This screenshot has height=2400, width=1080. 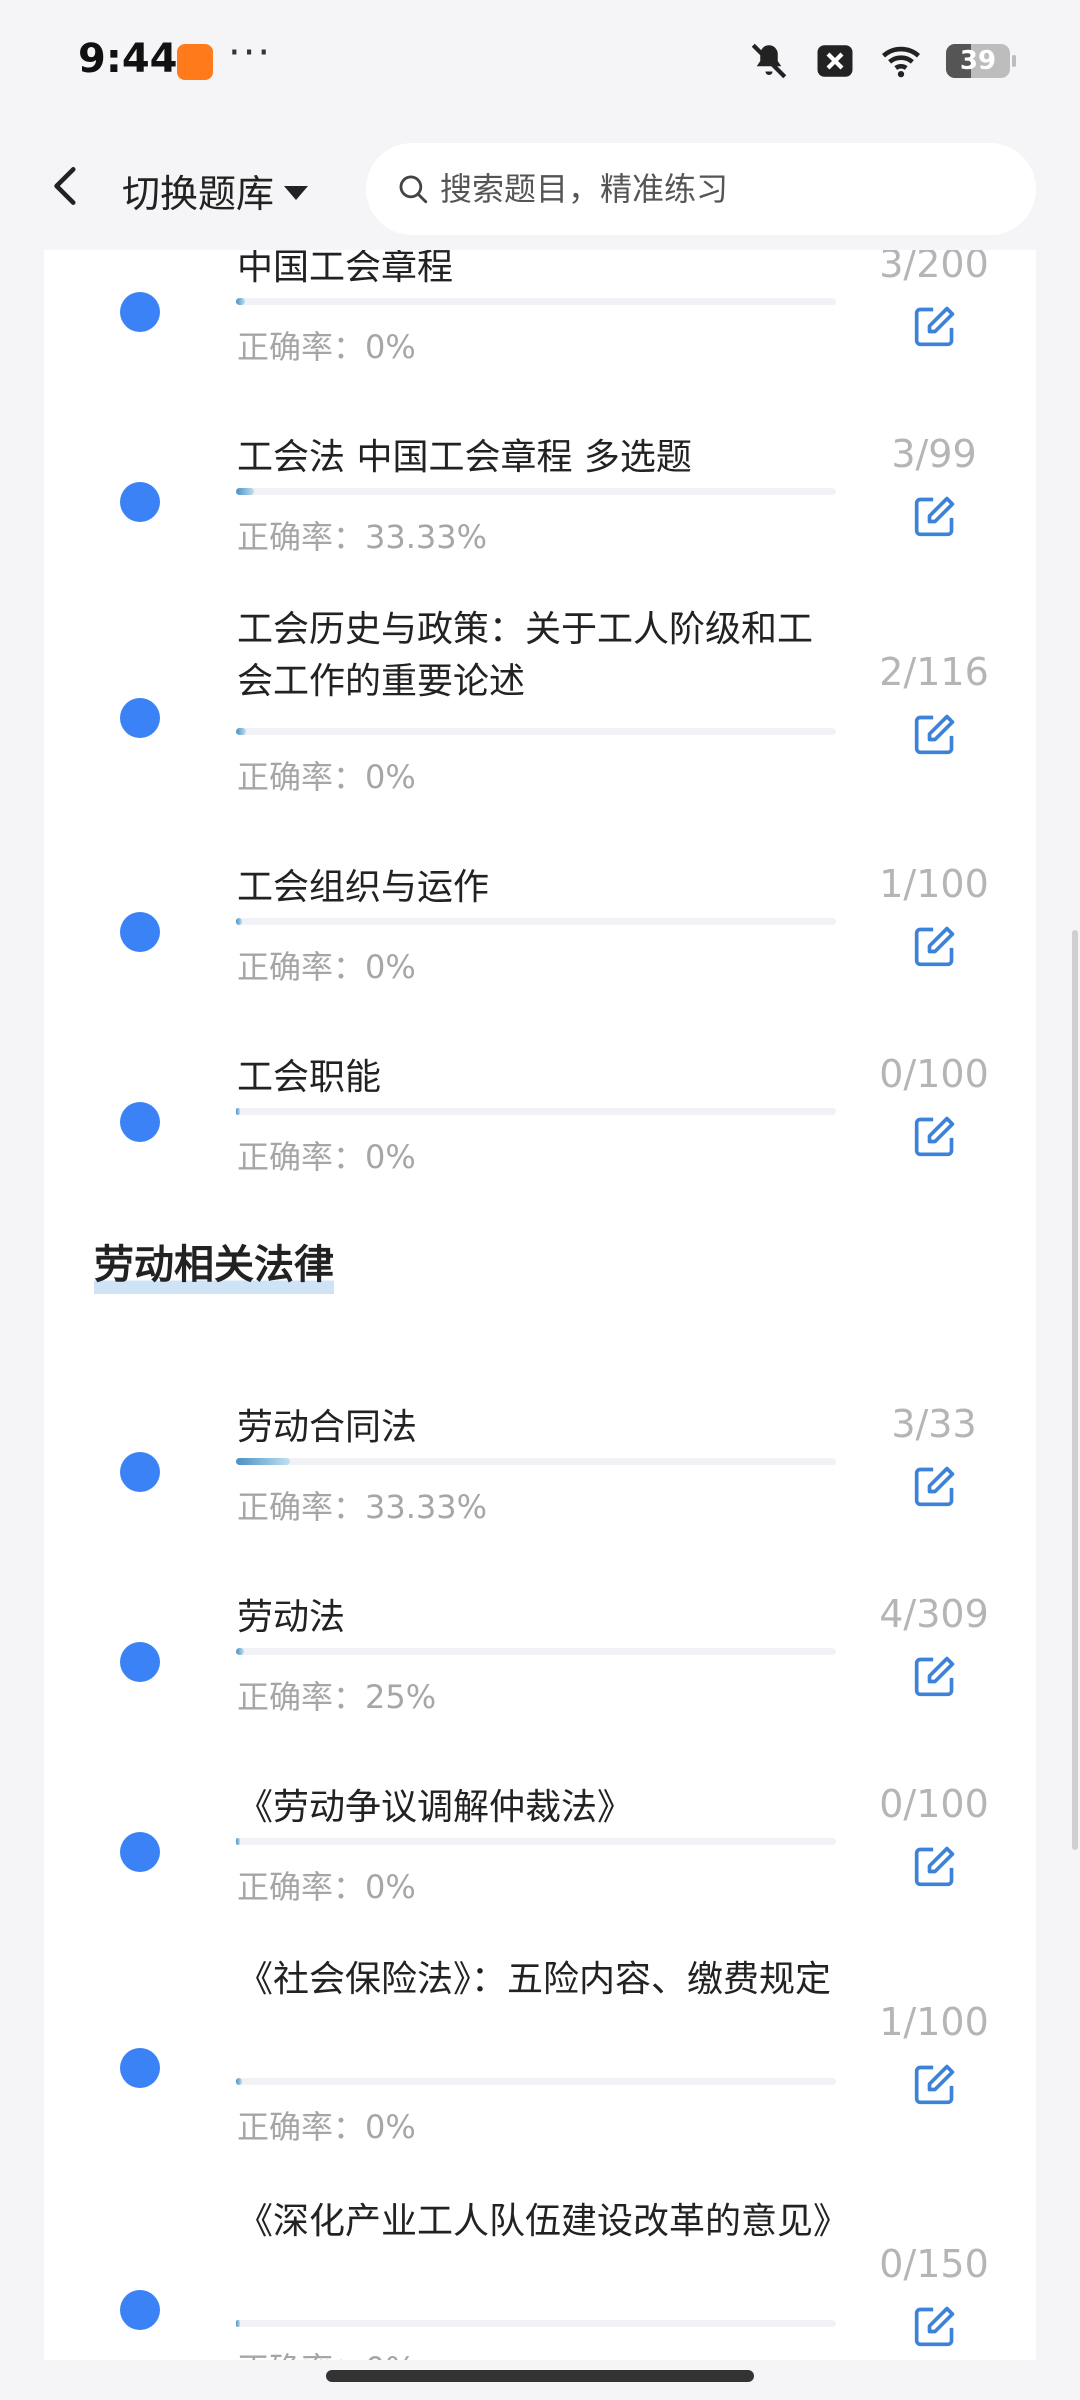 What do you see at coordinates (296, 192) in the screenshot?
I see `caret-down-icon` at bounding box center [296, 192].